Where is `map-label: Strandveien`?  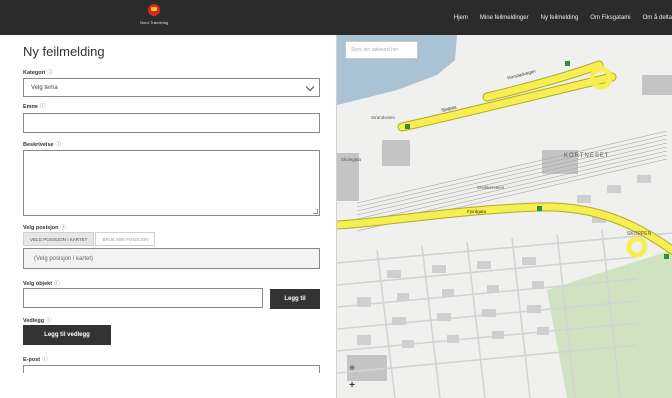
map-label: Strandveien is located at coordinates (383, 117).